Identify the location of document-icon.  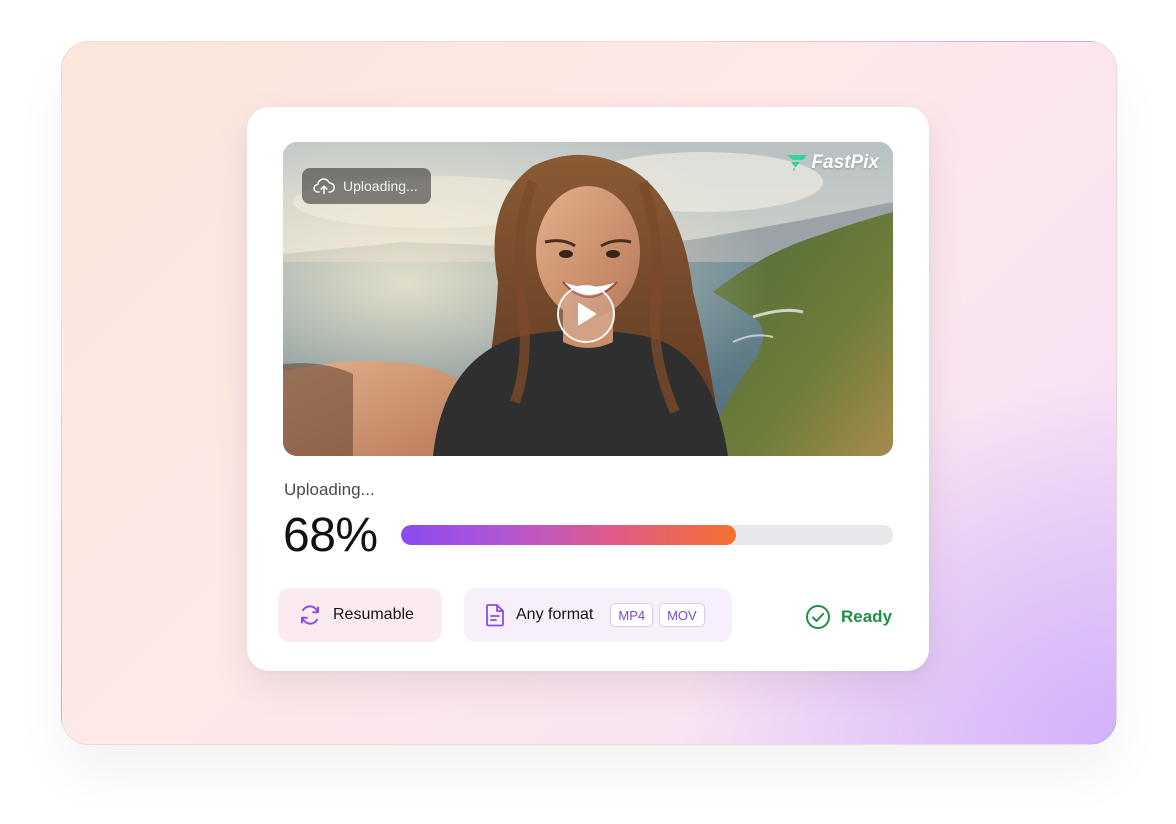
(495, 615).